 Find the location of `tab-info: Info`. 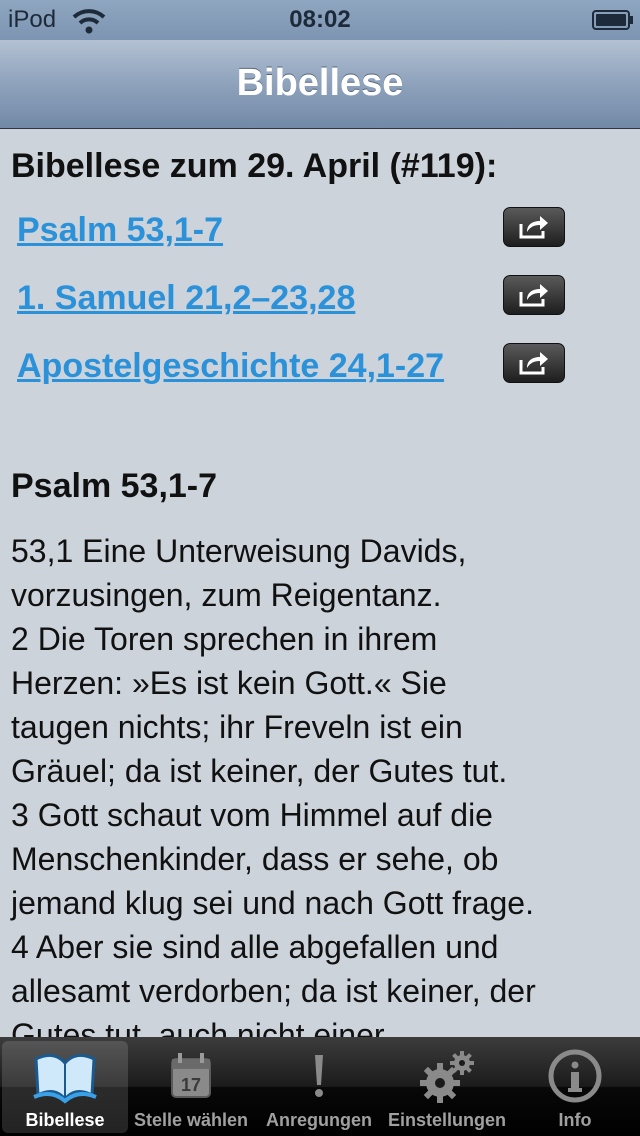

tab-info: Info is located at coordinates (575, 1087).